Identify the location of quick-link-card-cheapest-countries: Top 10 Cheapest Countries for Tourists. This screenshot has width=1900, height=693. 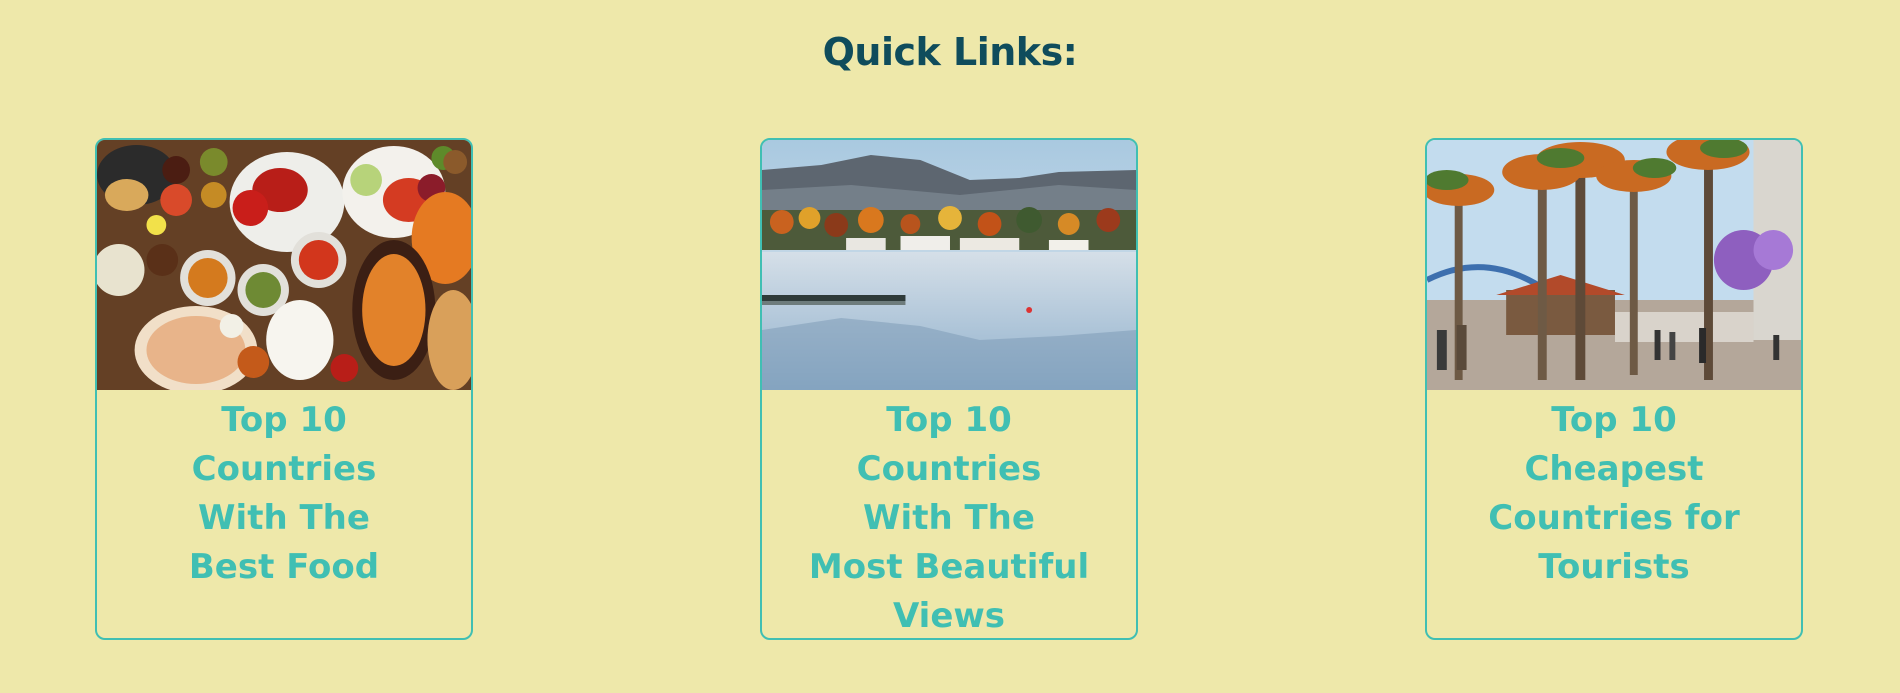
(1614, 389).